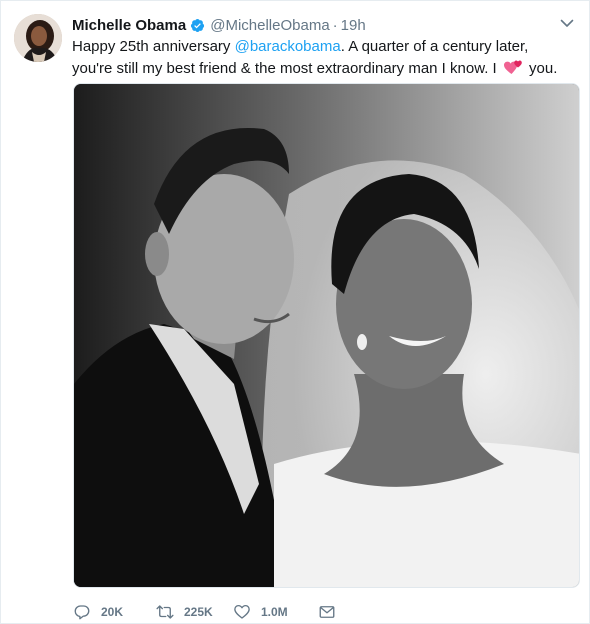 The image size is (590, 624). What do you see at coordinates (567, 23) in the screenshot?
I see `chevron-down-icon` at bounding box center [567, 23].